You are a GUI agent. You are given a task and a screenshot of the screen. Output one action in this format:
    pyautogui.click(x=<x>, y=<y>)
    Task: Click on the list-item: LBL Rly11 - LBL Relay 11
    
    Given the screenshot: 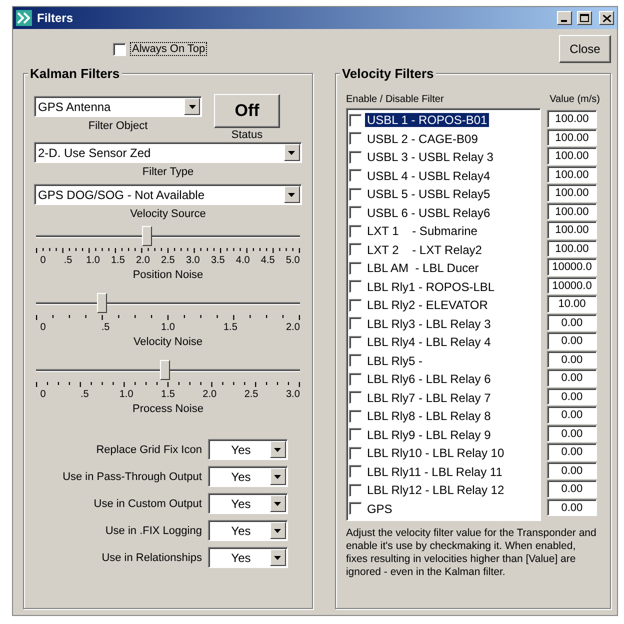 What is the action you would take?
    pyautogui.click(x=434, y=471)
    